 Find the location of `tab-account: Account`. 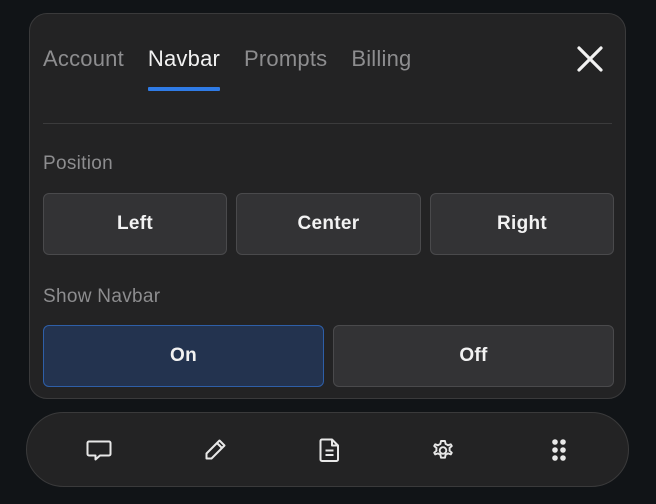

tab-account: Account is located at coordinates (83, 66).